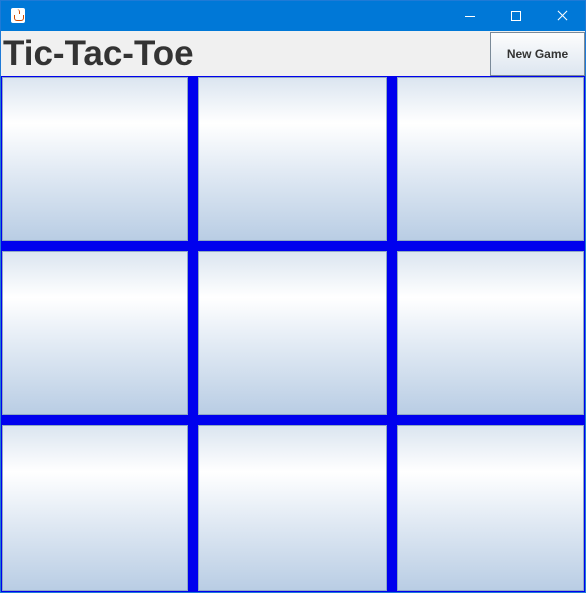 Image resolution: width=586 pixels, height=593 pixels. I want to click on game-title: Tic-Tac-Toe, so click(98, 53).